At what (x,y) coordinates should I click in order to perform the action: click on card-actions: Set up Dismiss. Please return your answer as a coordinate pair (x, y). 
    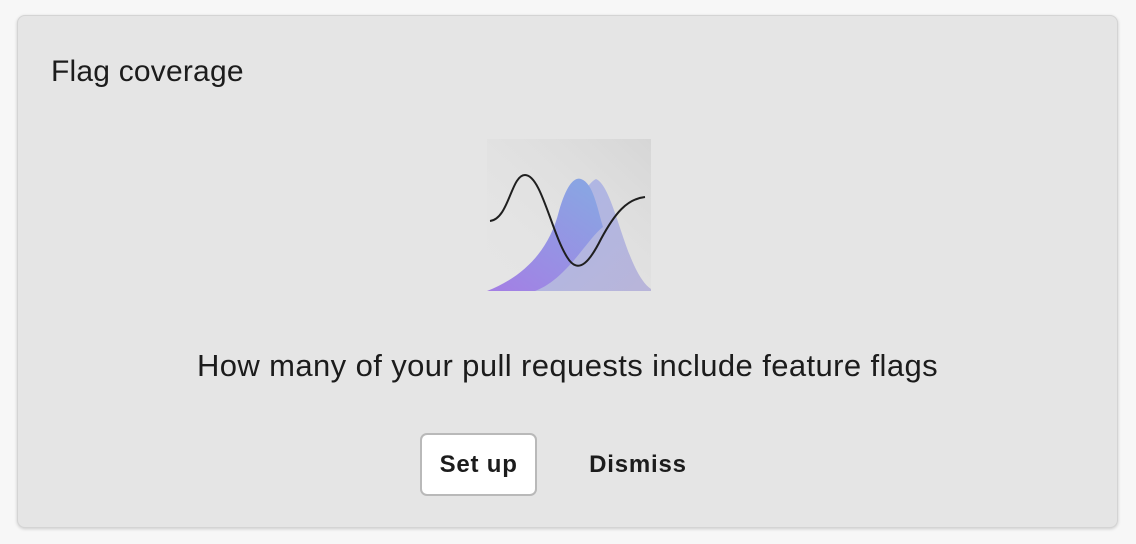
    Looking at the image, I should click on (567, 464).